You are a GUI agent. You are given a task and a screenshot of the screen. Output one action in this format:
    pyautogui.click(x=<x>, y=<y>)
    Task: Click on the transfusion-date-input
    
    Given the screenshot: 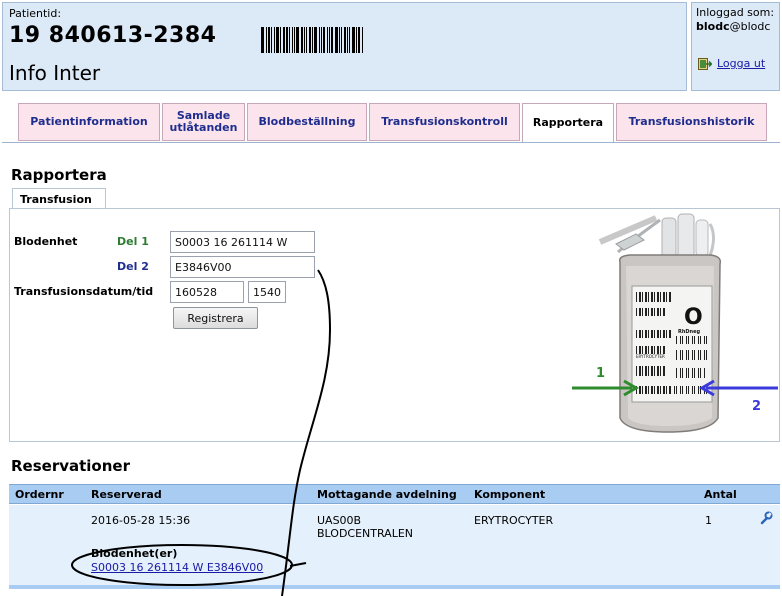 What is the action you would take?
    pyautogui.click(x=207, y=292)
    